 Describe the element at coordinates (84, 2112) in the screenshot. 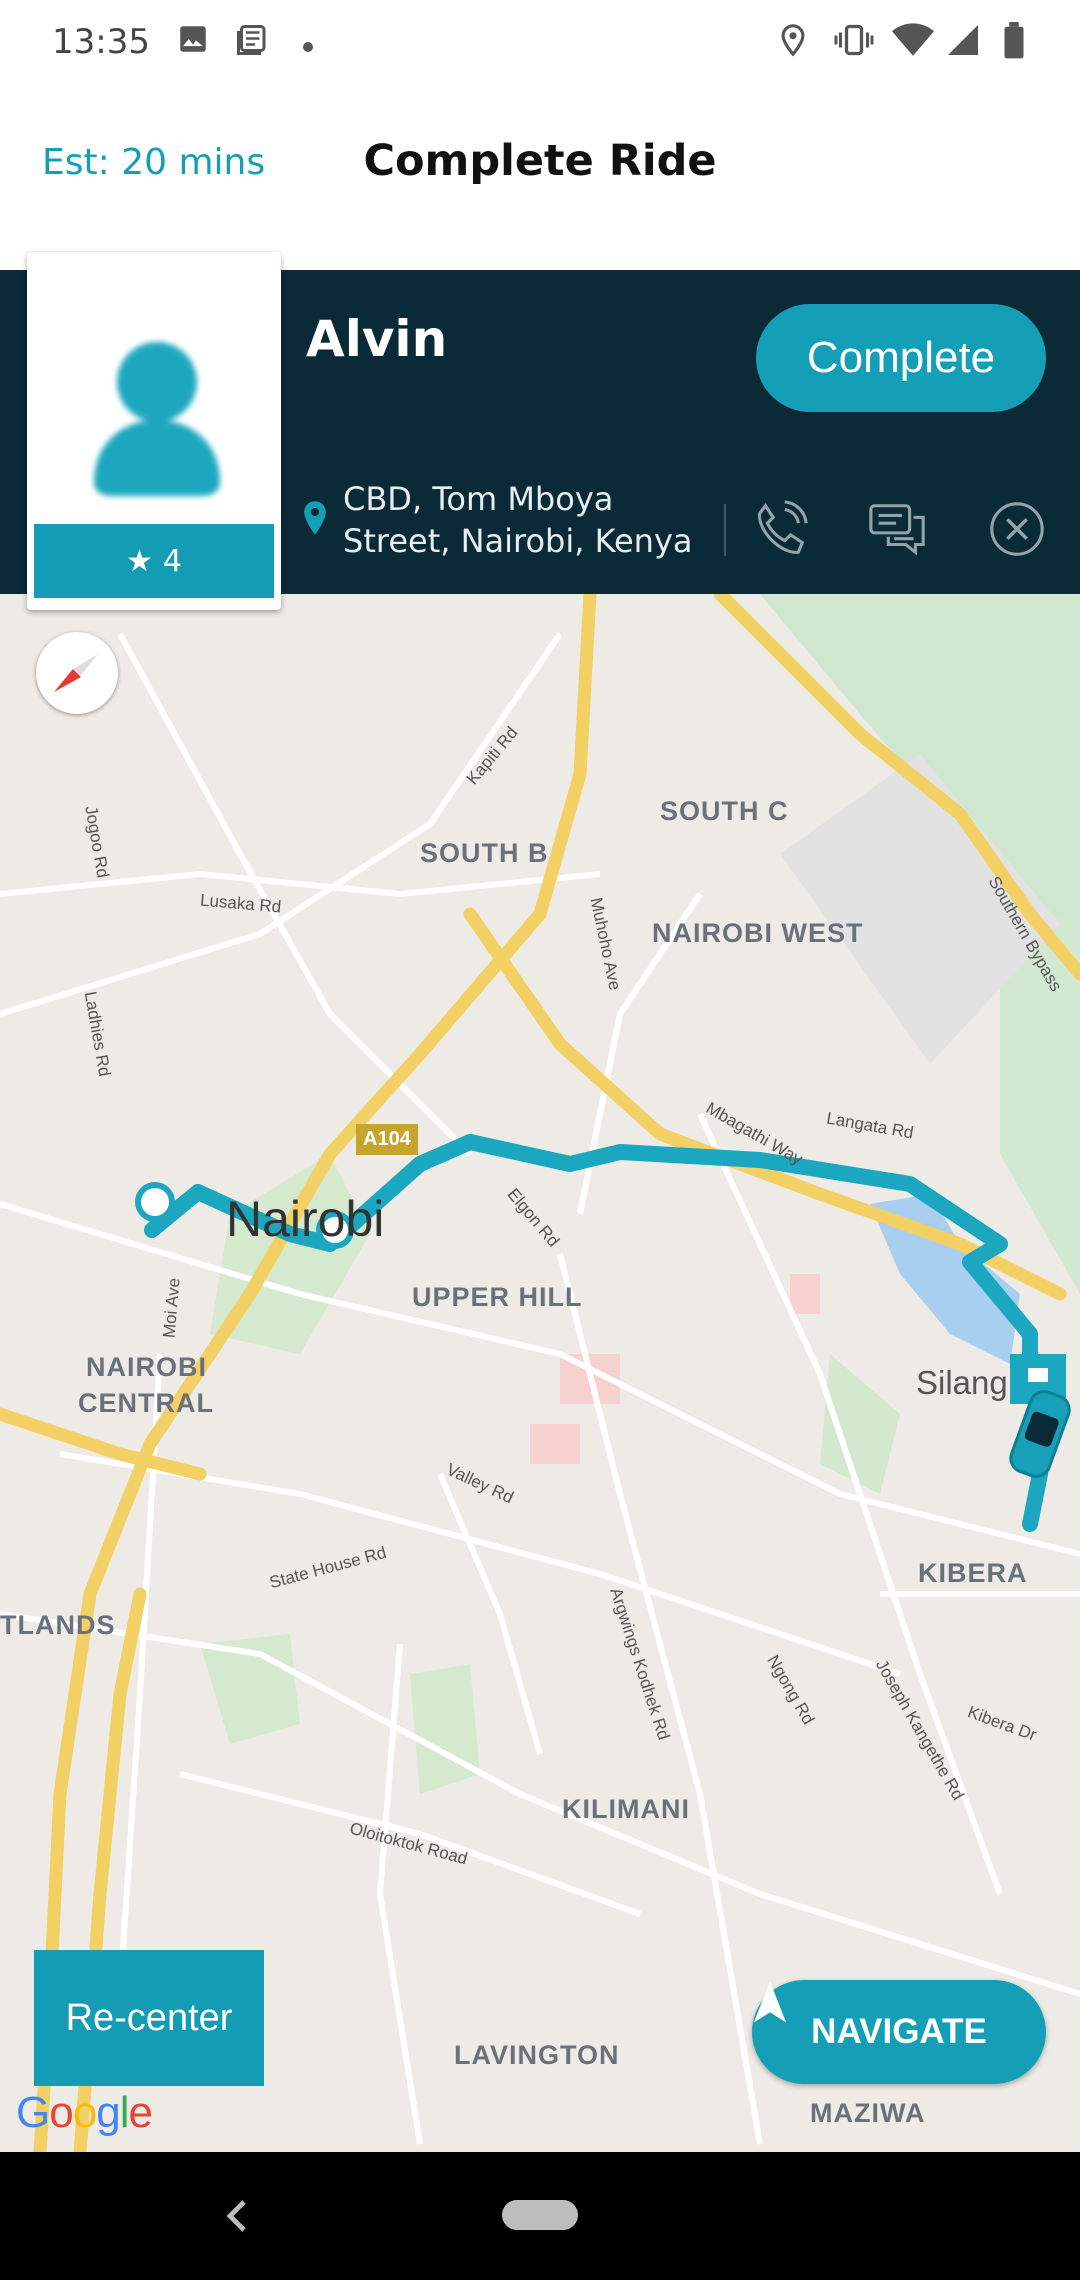

I see `google-logo: Google` at that location.